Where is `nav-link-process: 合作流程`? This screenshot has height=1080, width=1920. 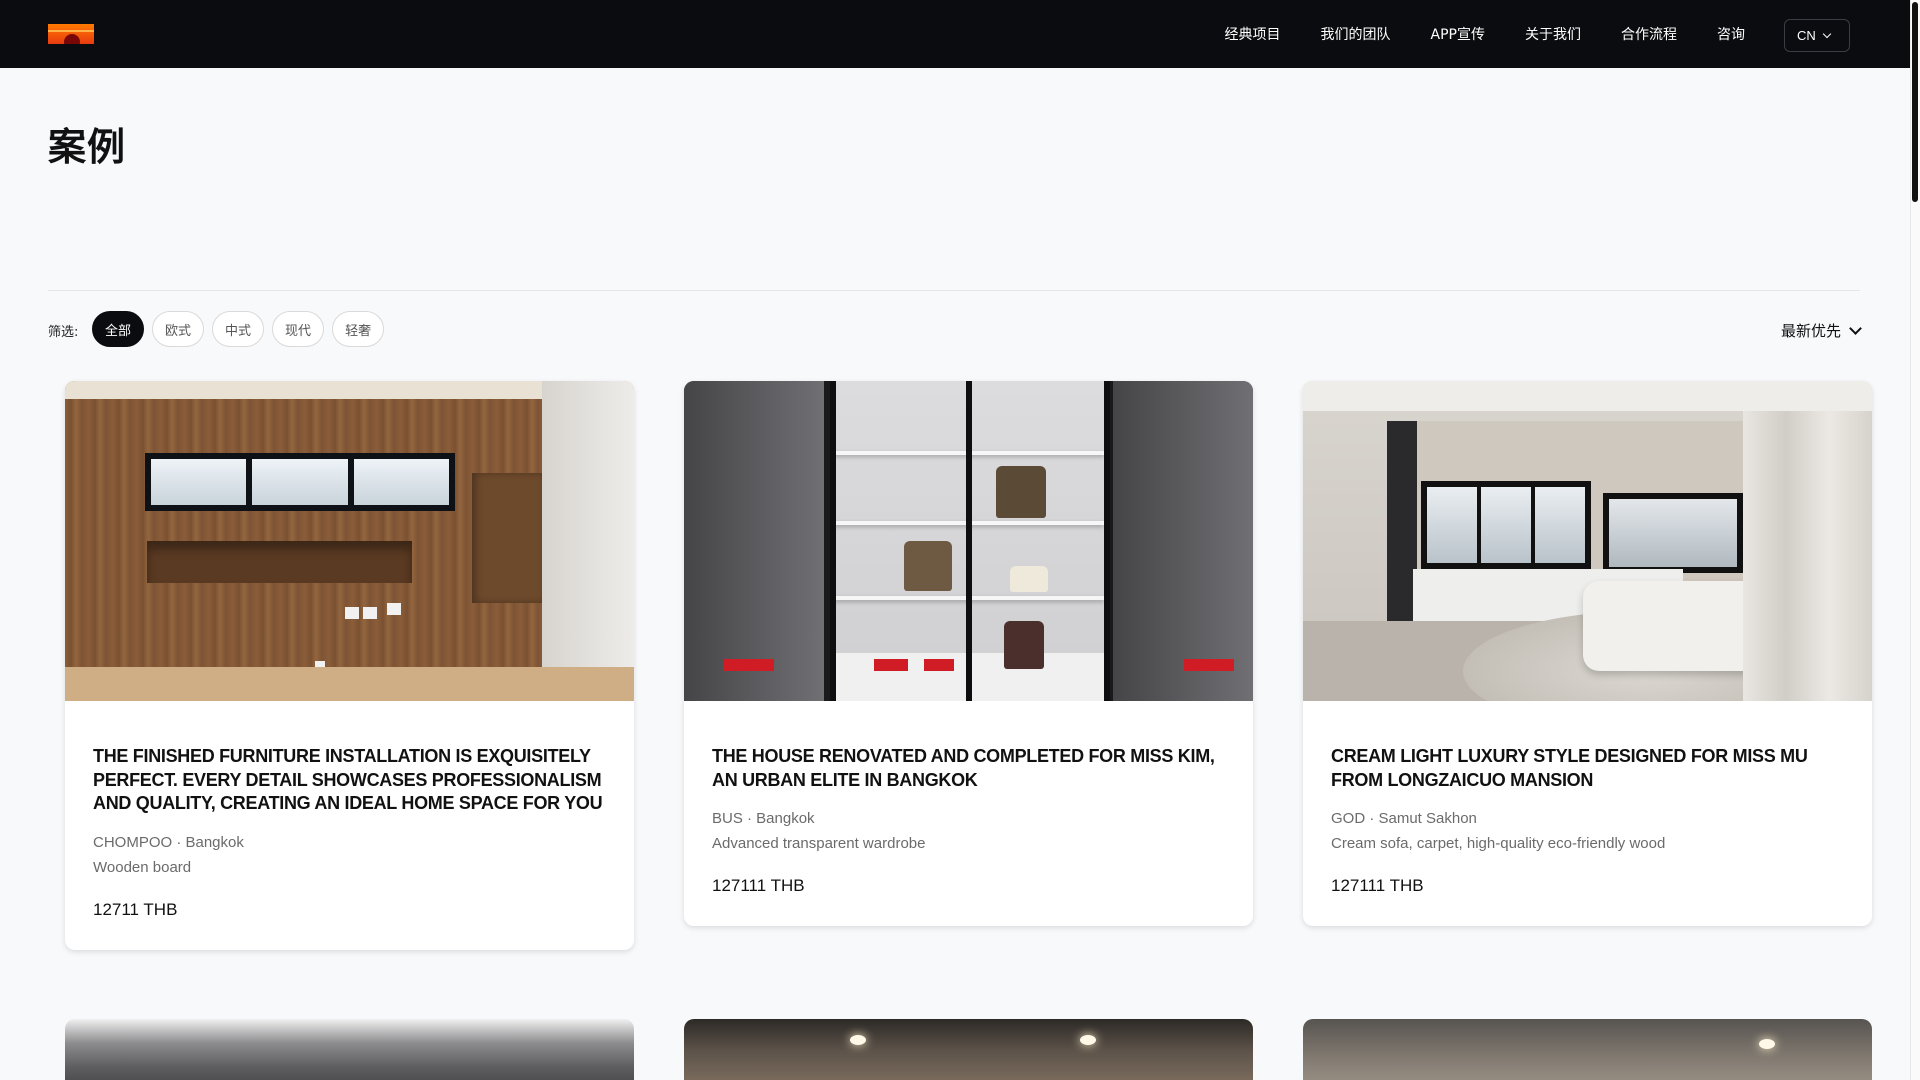
nav-link-process: 合作流程 is located at coordinates (1649, 34).